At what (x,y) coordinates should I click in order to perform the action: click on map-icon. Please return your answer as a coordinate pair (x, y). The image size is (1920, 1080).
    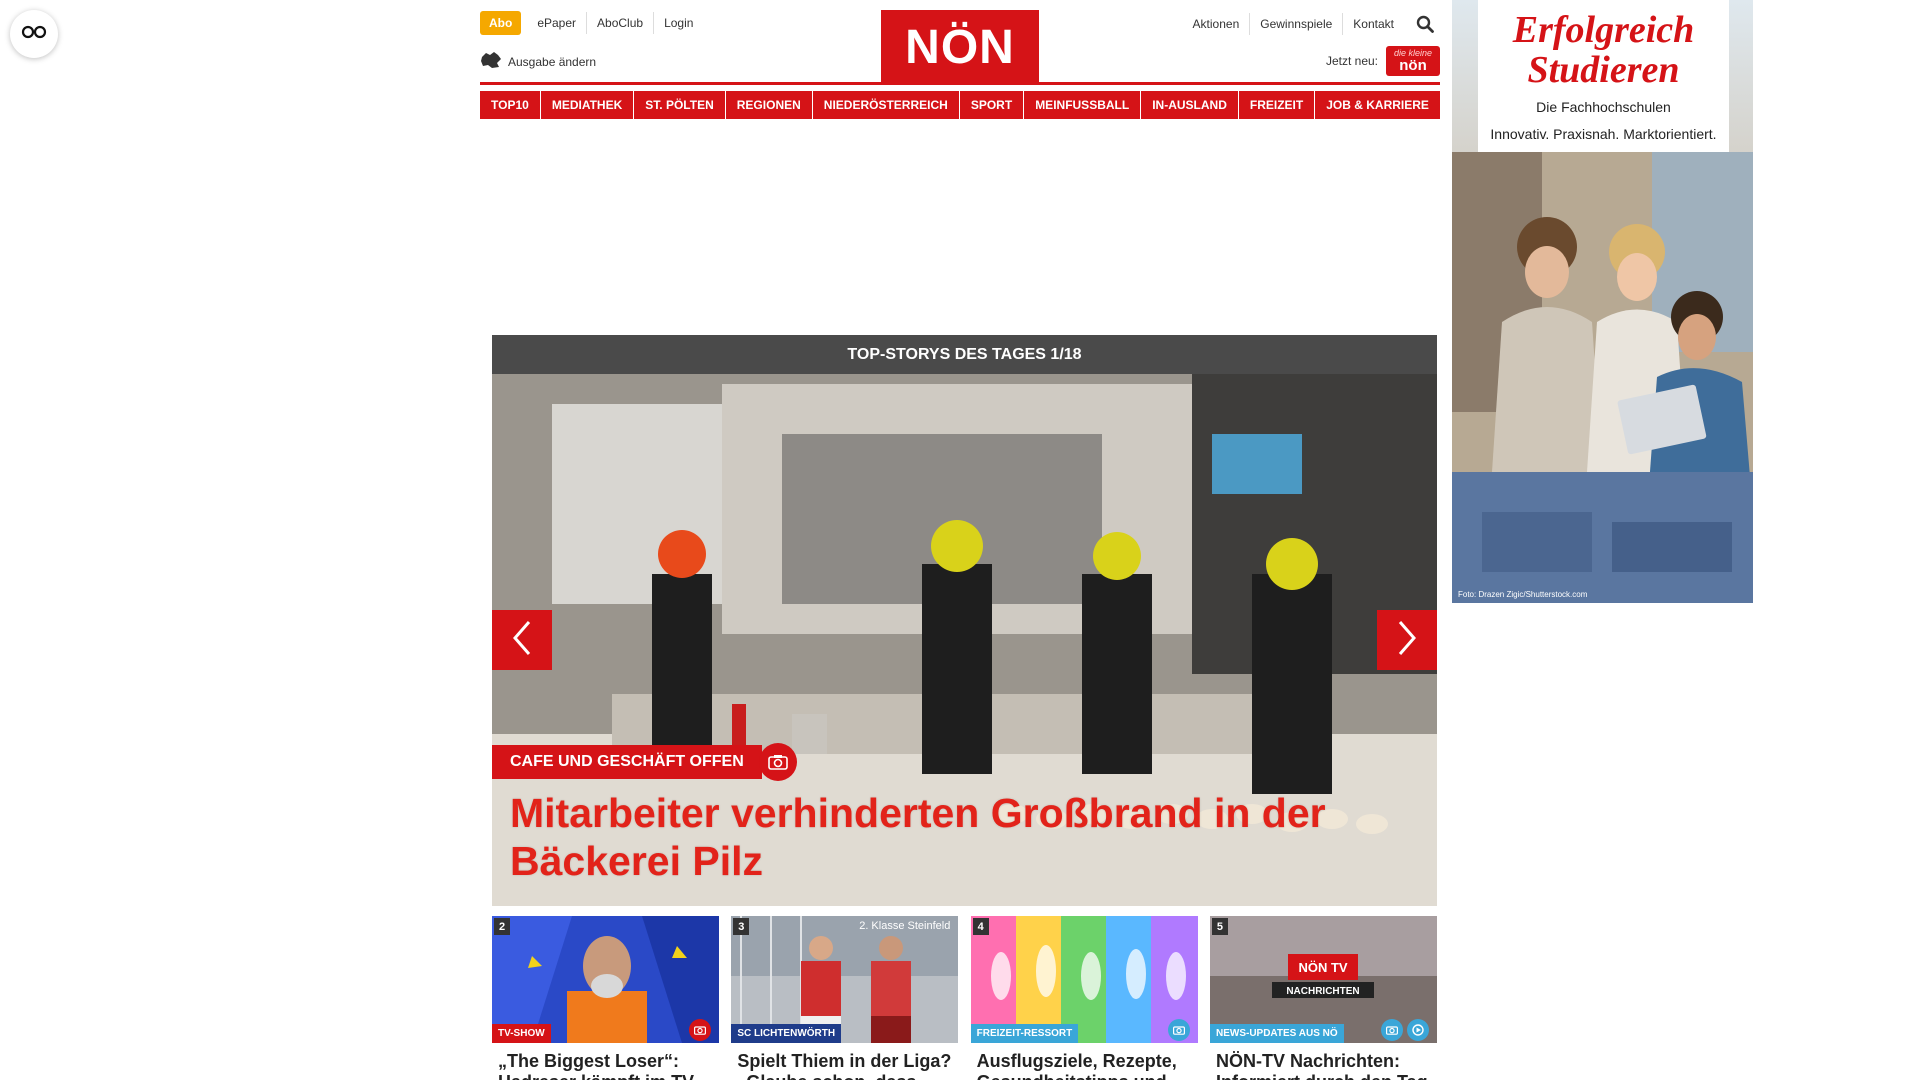
    Looking at the image, I should click on (494, 61).